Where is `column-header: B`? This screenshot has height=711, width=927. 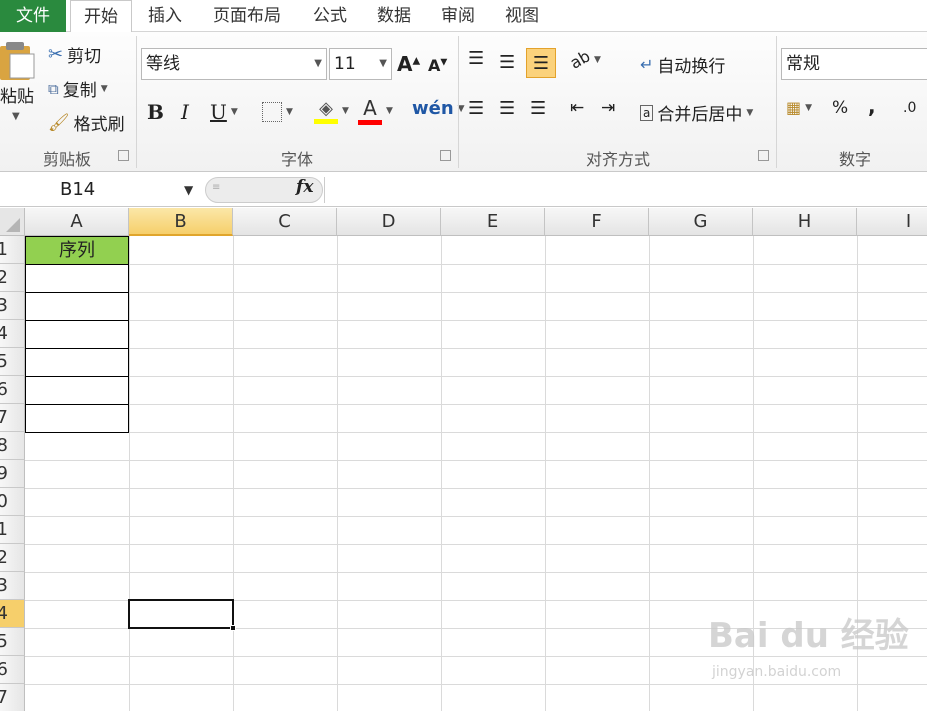
column-header: B is located at coordinates (181, 222).